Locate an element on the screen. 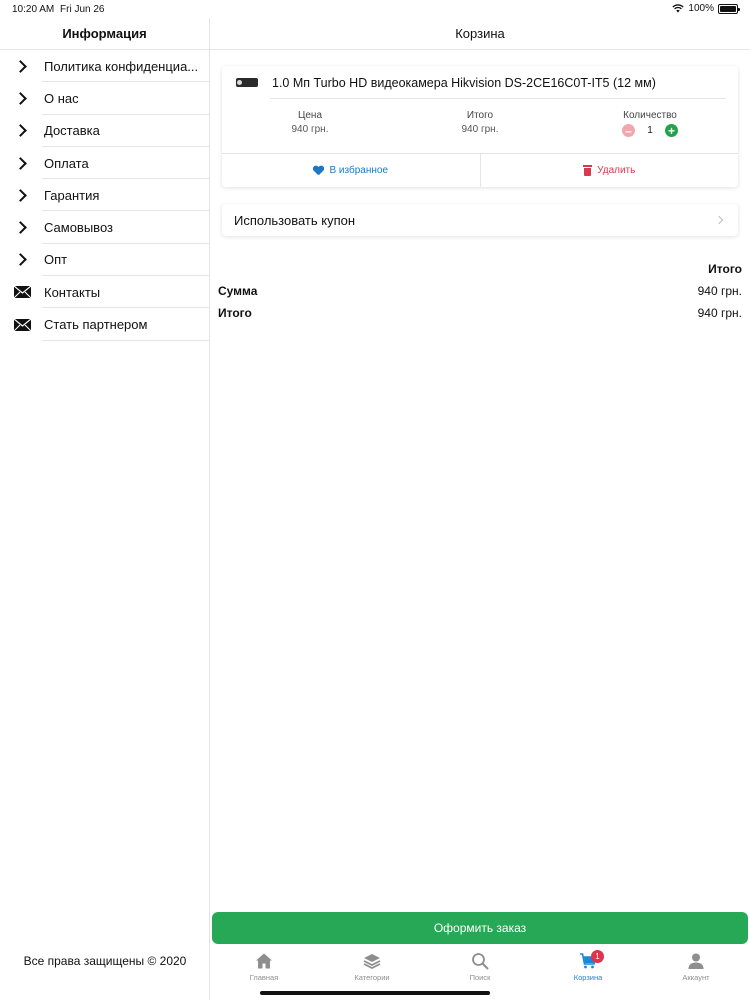 This screenshot has height=1000, width=750. battery-icon is located at coordinates (729, 8).